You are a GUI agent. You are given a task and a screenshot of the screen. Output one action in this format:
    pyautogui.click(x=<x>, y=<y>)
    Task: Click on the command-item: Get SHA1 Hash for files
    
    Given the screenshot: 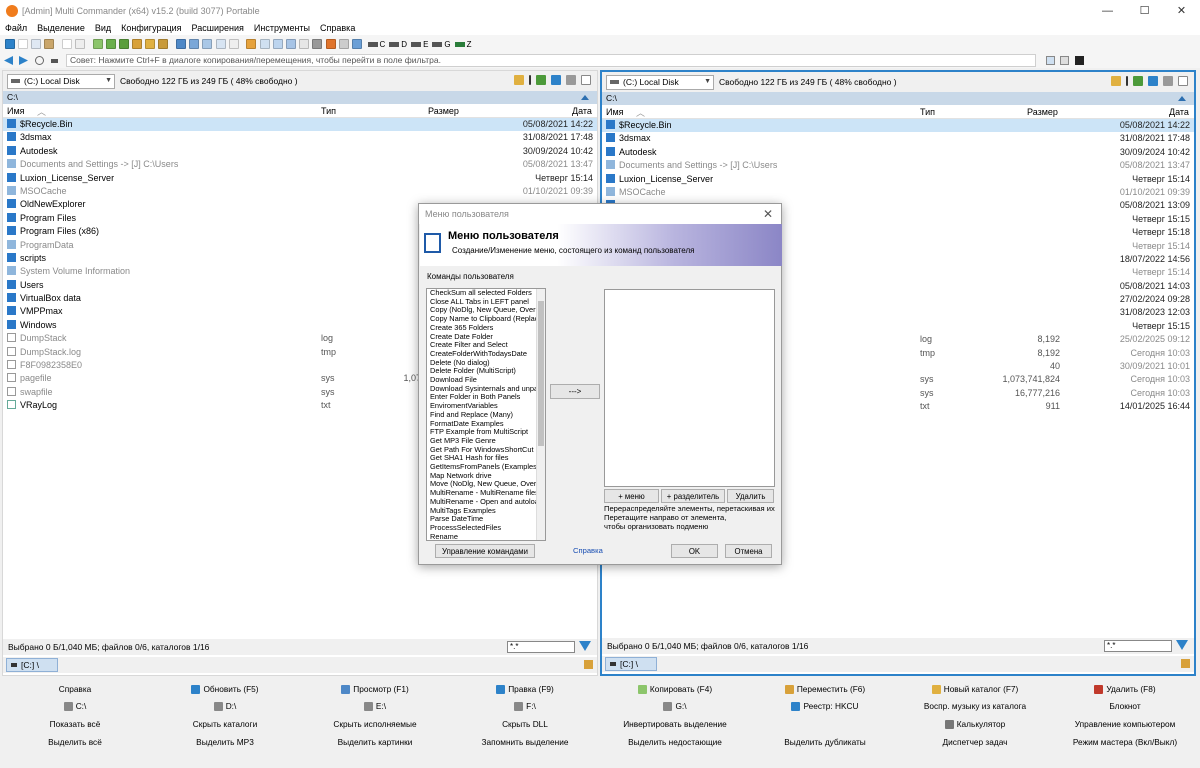 What is the action you would take?
    pyautogui.click(x=486, y=458)
    